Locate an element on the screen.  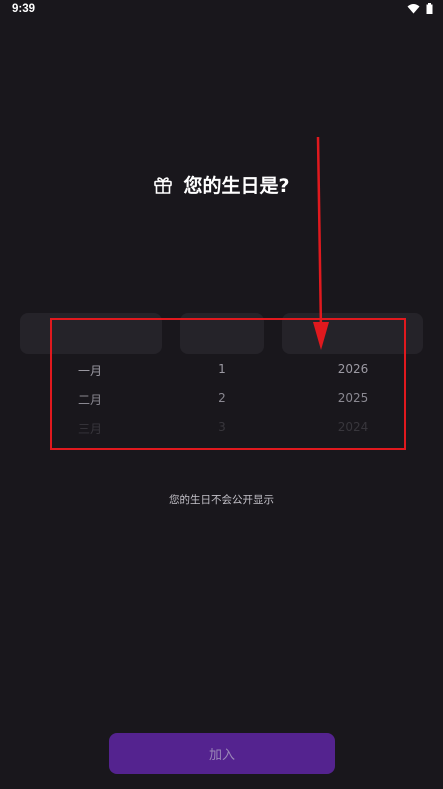
battery-icon is located at coordinates (429, 8).